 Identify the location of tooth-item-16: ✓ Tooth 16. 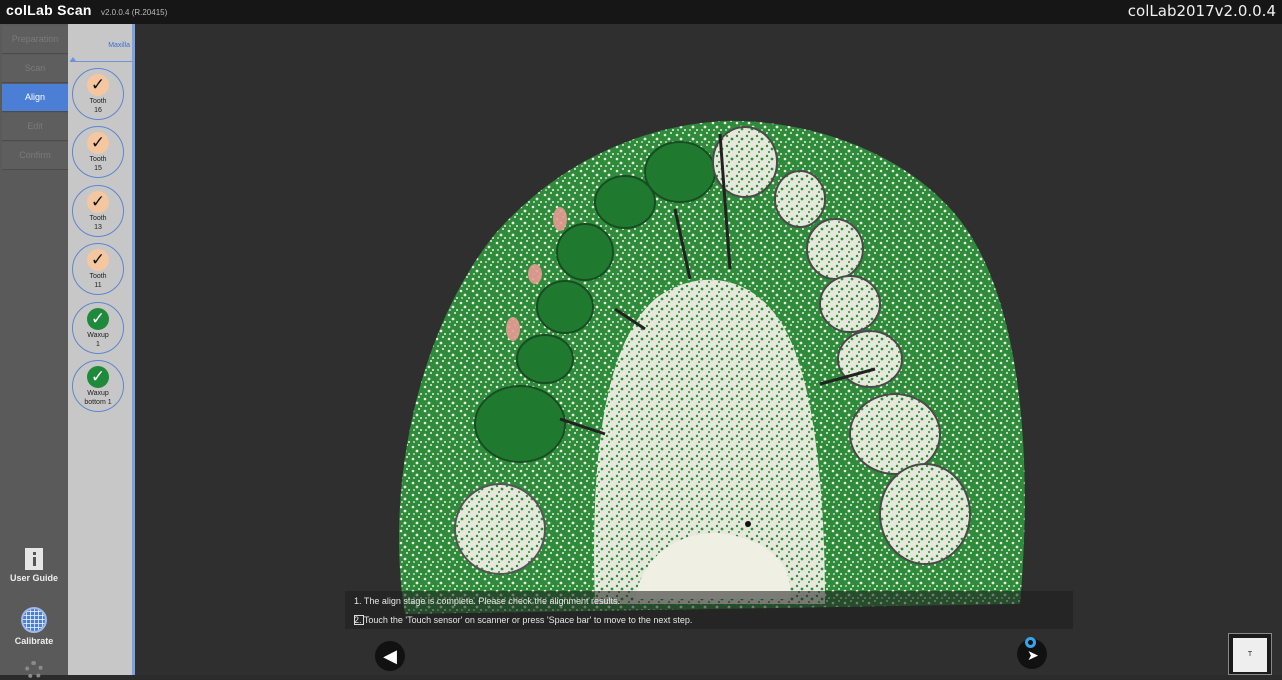
(98, 94).